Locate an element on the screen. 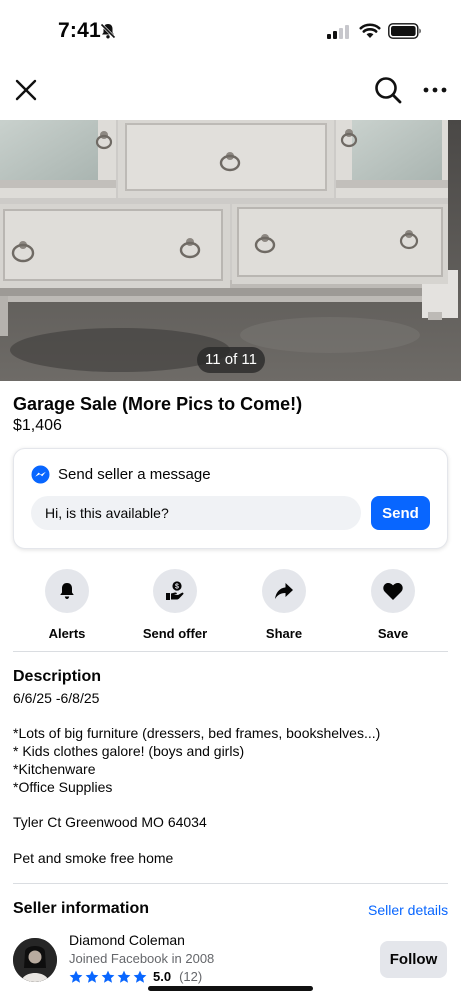 The image size is (461, 1000). avatar is located at coordinates (35, 960).